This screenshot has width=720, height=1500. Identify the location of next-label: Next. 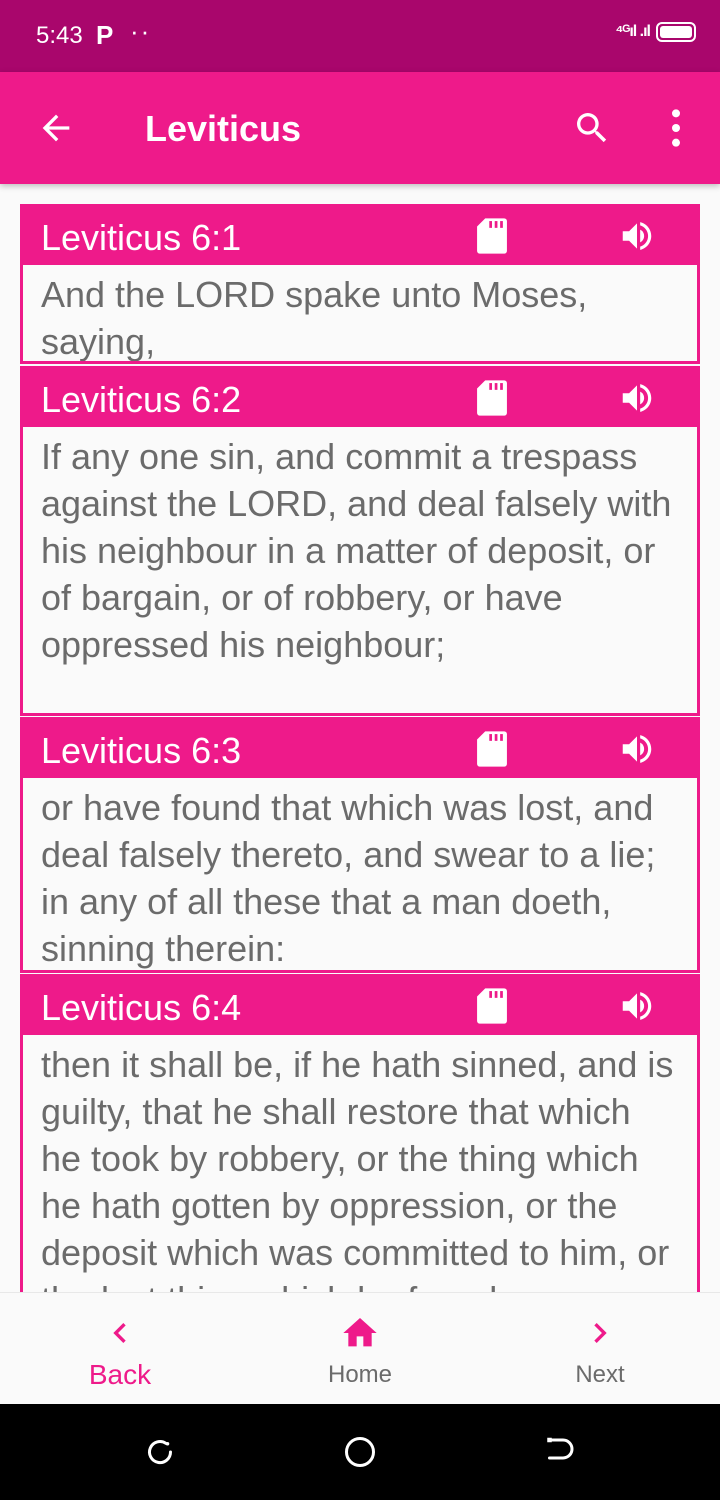
(600, 1374).